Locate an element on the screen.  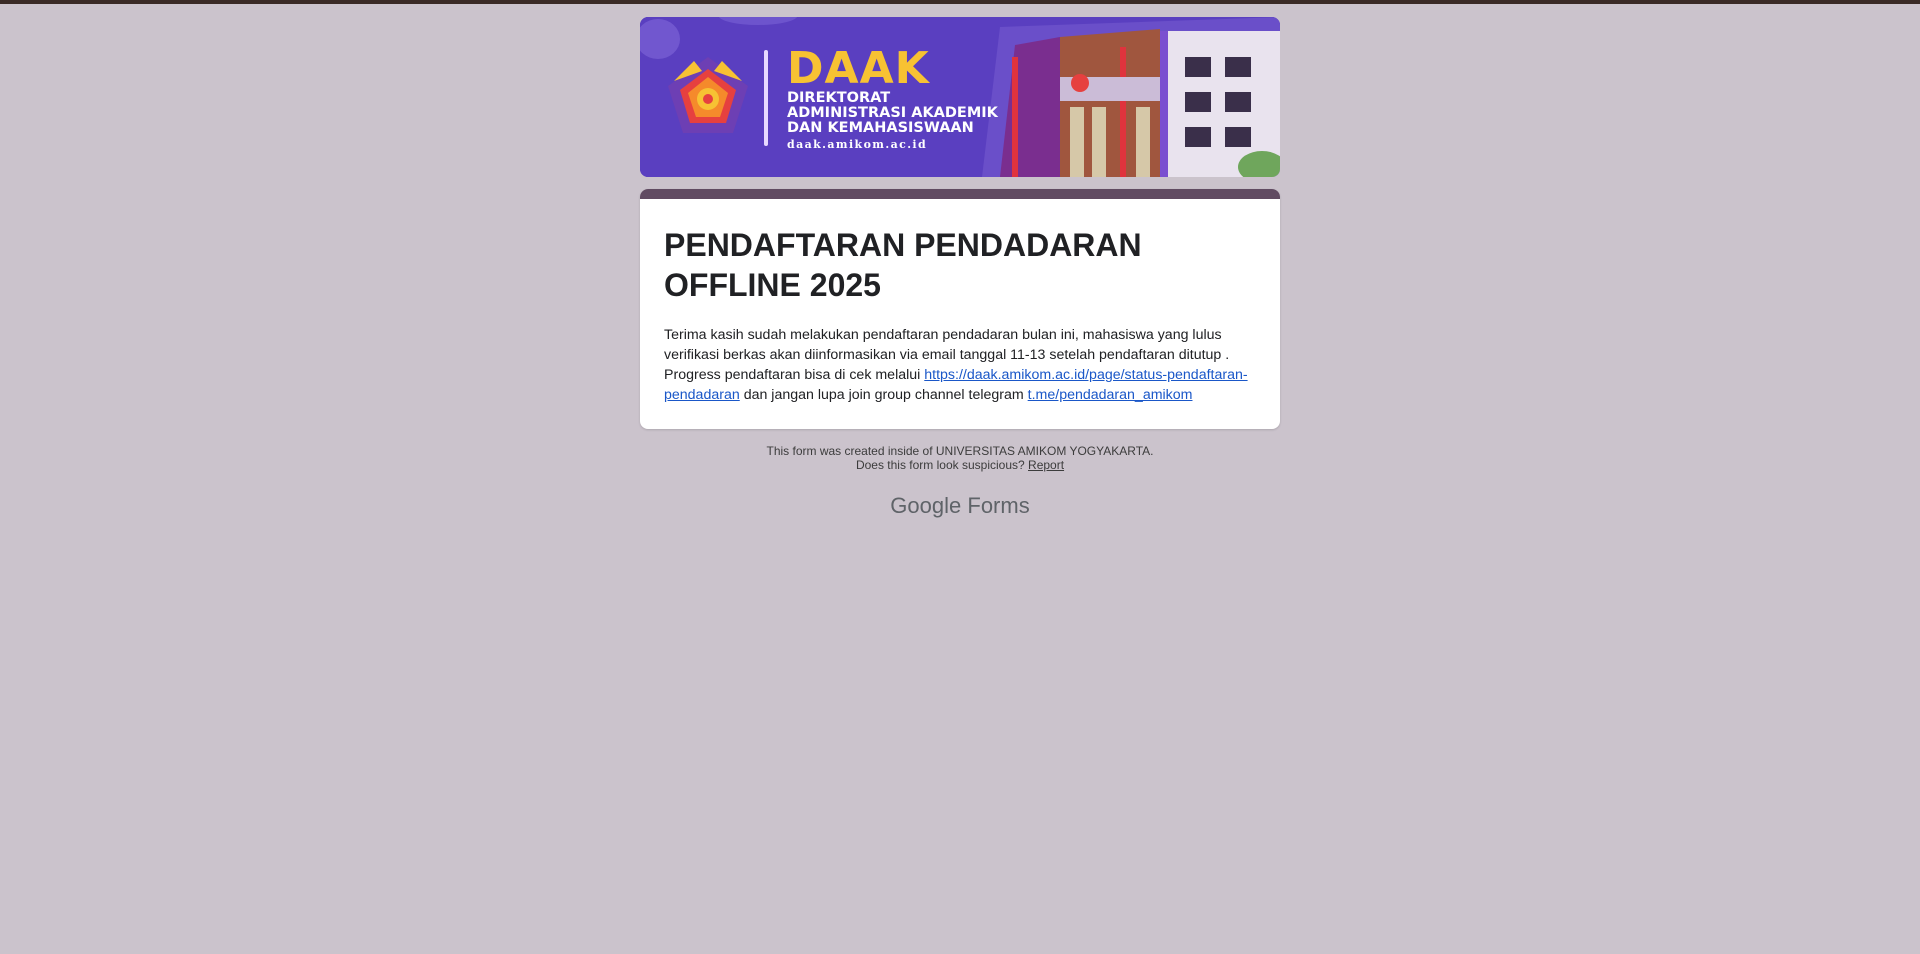
banner-url: daak.amikom.ac.id is located at coordinates (857, 144).